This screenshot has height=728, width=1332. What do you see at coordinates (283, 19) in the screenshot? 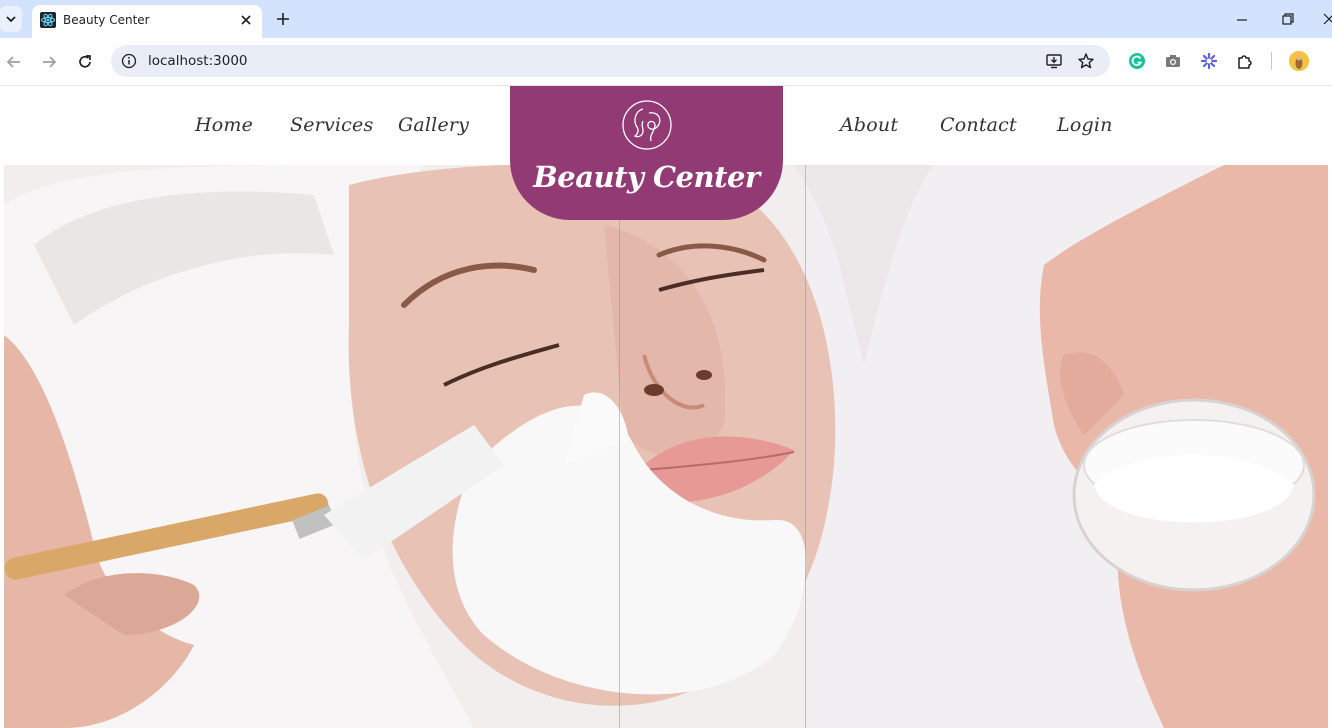
I see `new-tab-plus-icon` at bounding box center [283, 19].